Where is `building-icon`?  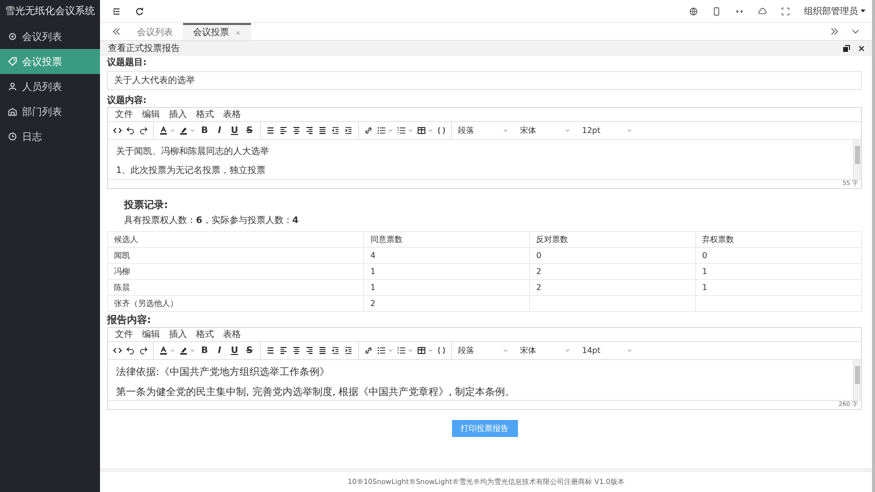 building-icon is located at coordinates (12, 111).